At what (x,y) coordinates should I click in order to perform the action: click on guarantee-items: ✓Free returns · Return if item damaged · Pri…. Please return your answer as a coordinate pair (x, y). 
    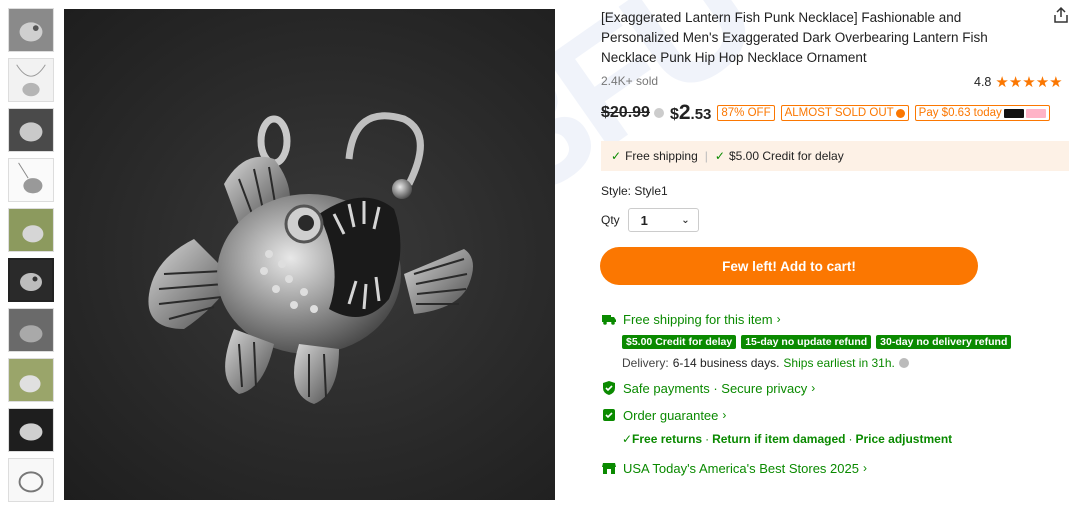
    Looking at the image, I should click on (787, 439).